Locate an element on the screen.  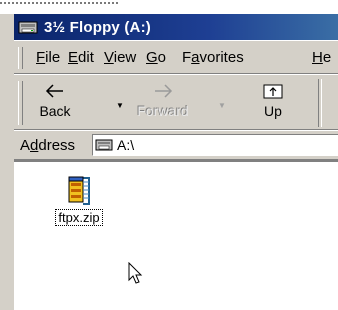
toolbar-grip is located at coordinates (20, 103).